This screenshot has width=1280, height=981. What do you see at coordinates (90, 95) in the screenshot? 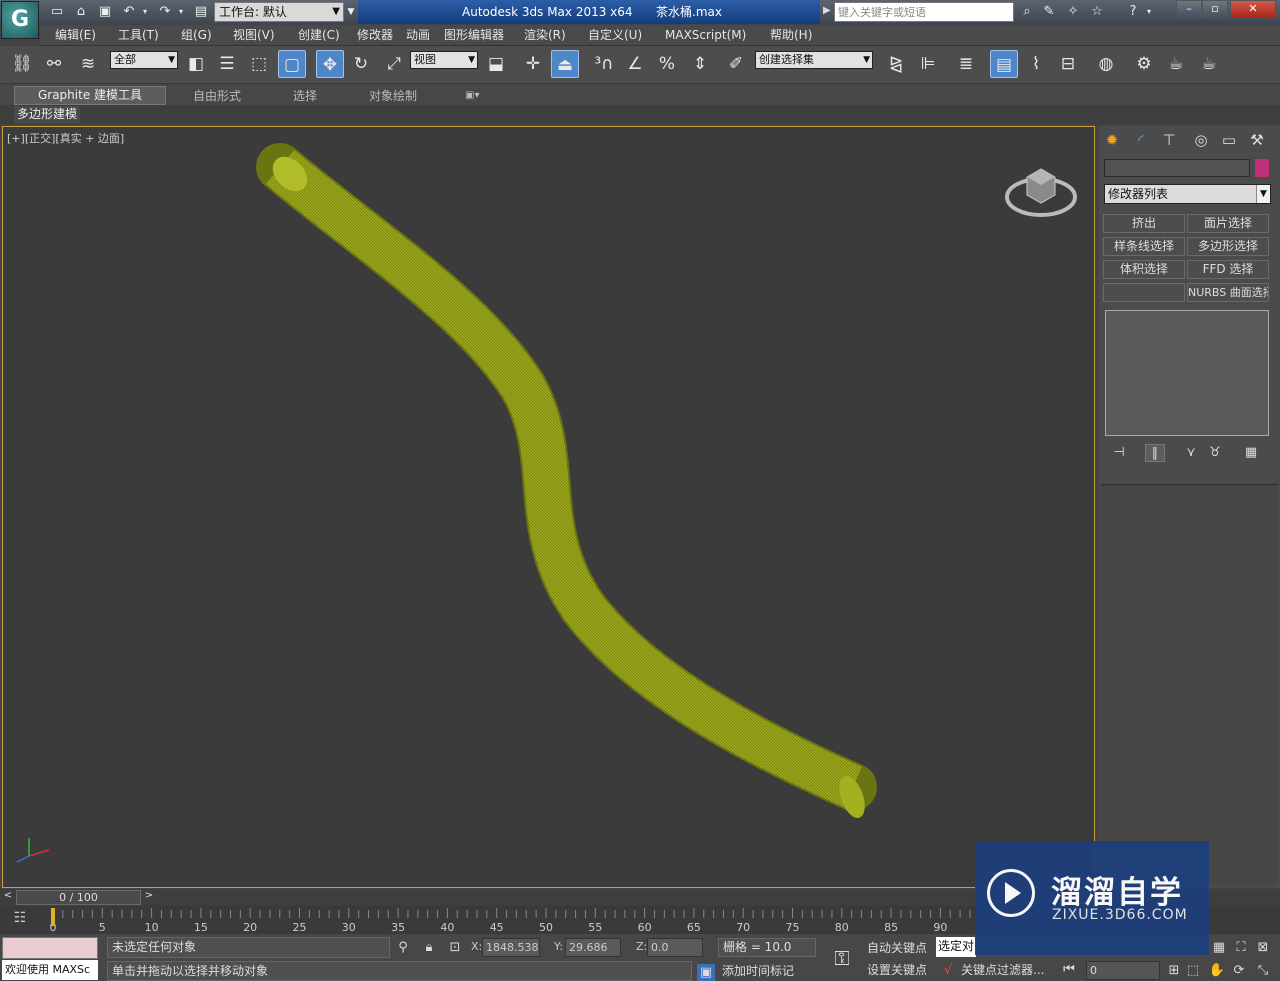
I see `tab-graphite-modeling: Graphite 建模工具` at bounding box center [90, 95].